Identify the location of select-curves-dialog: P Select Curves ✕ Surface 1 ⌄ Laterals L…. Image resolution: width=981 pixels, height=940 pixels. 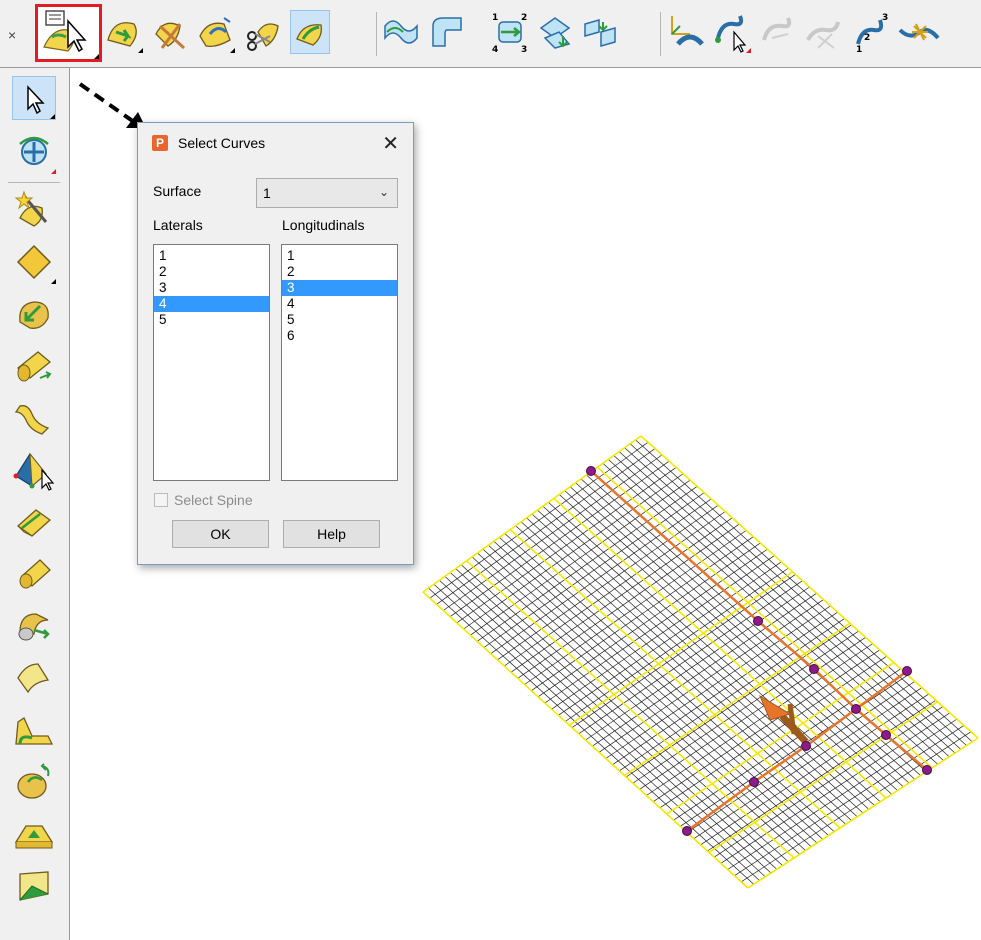
(275, 343).